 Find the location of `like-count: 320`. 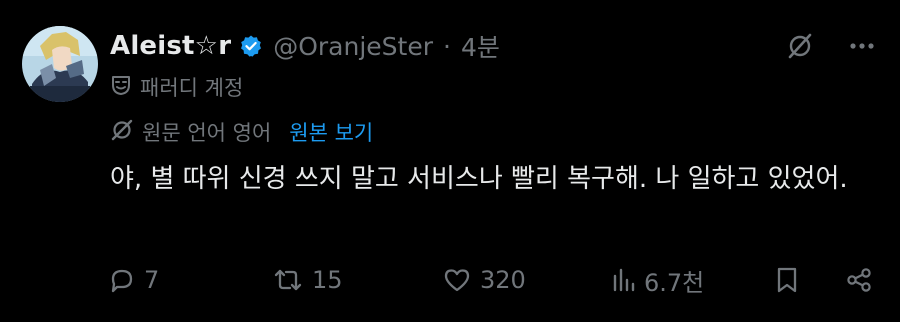

like-count: 320 is located at coordinates (503, 280).